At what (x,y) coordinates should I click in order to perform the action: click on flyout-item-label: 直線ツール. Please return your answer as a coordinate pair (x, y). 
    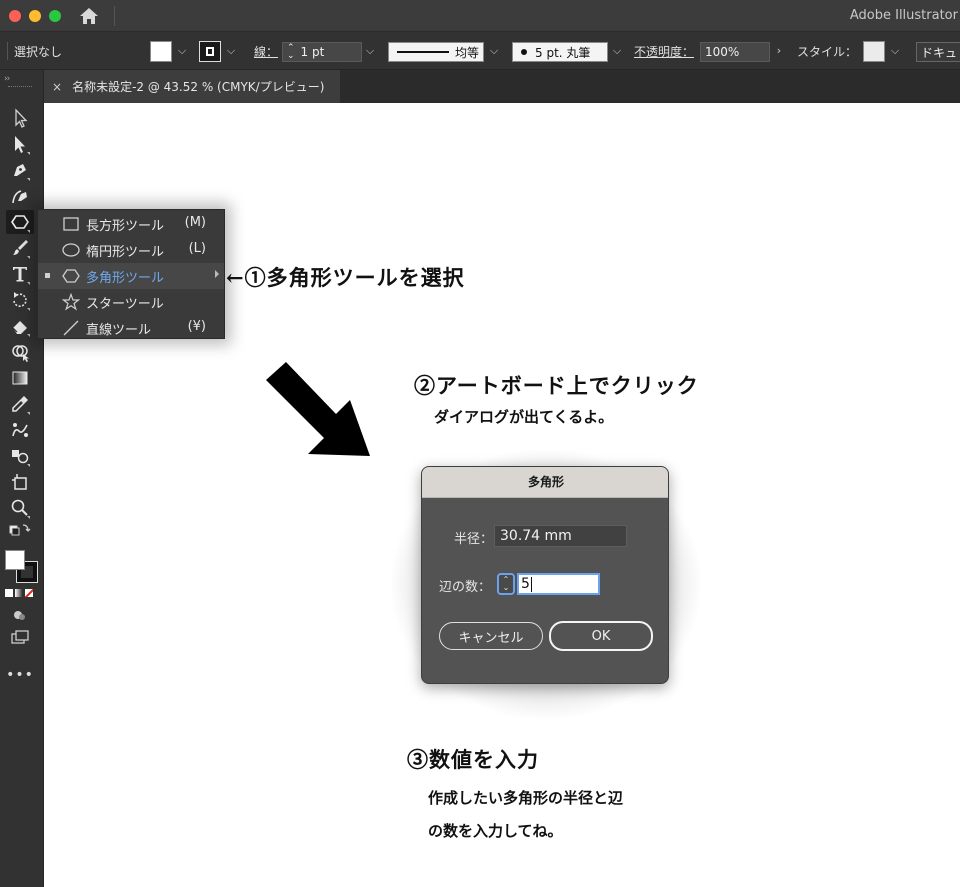
    Looking at the image, I should click on (119, 330).